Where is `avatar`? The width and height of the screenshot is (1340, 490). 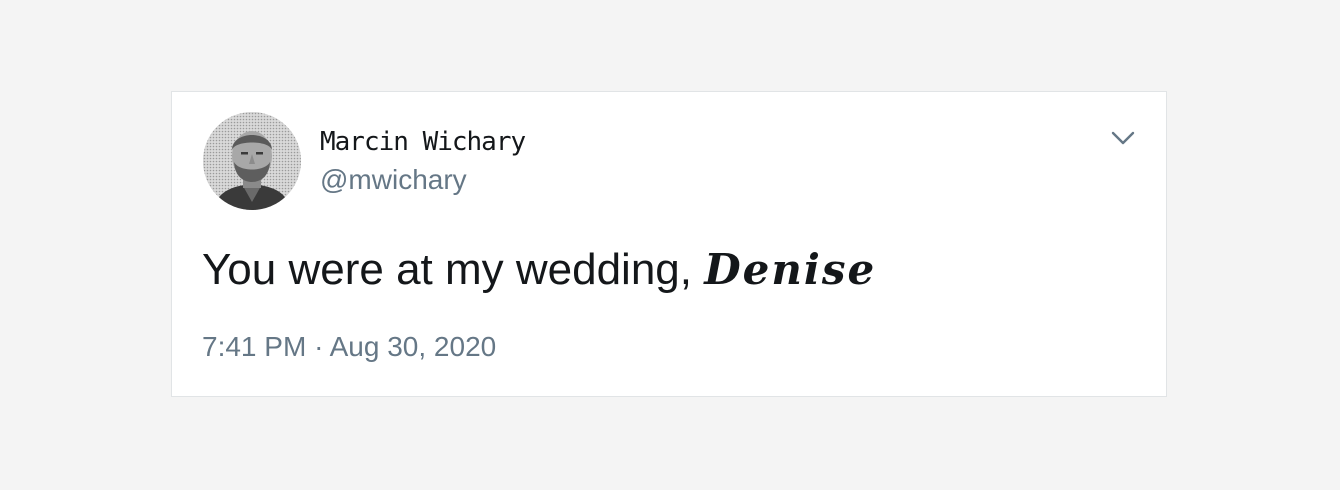 avatar is located at coordinates (252, 161).